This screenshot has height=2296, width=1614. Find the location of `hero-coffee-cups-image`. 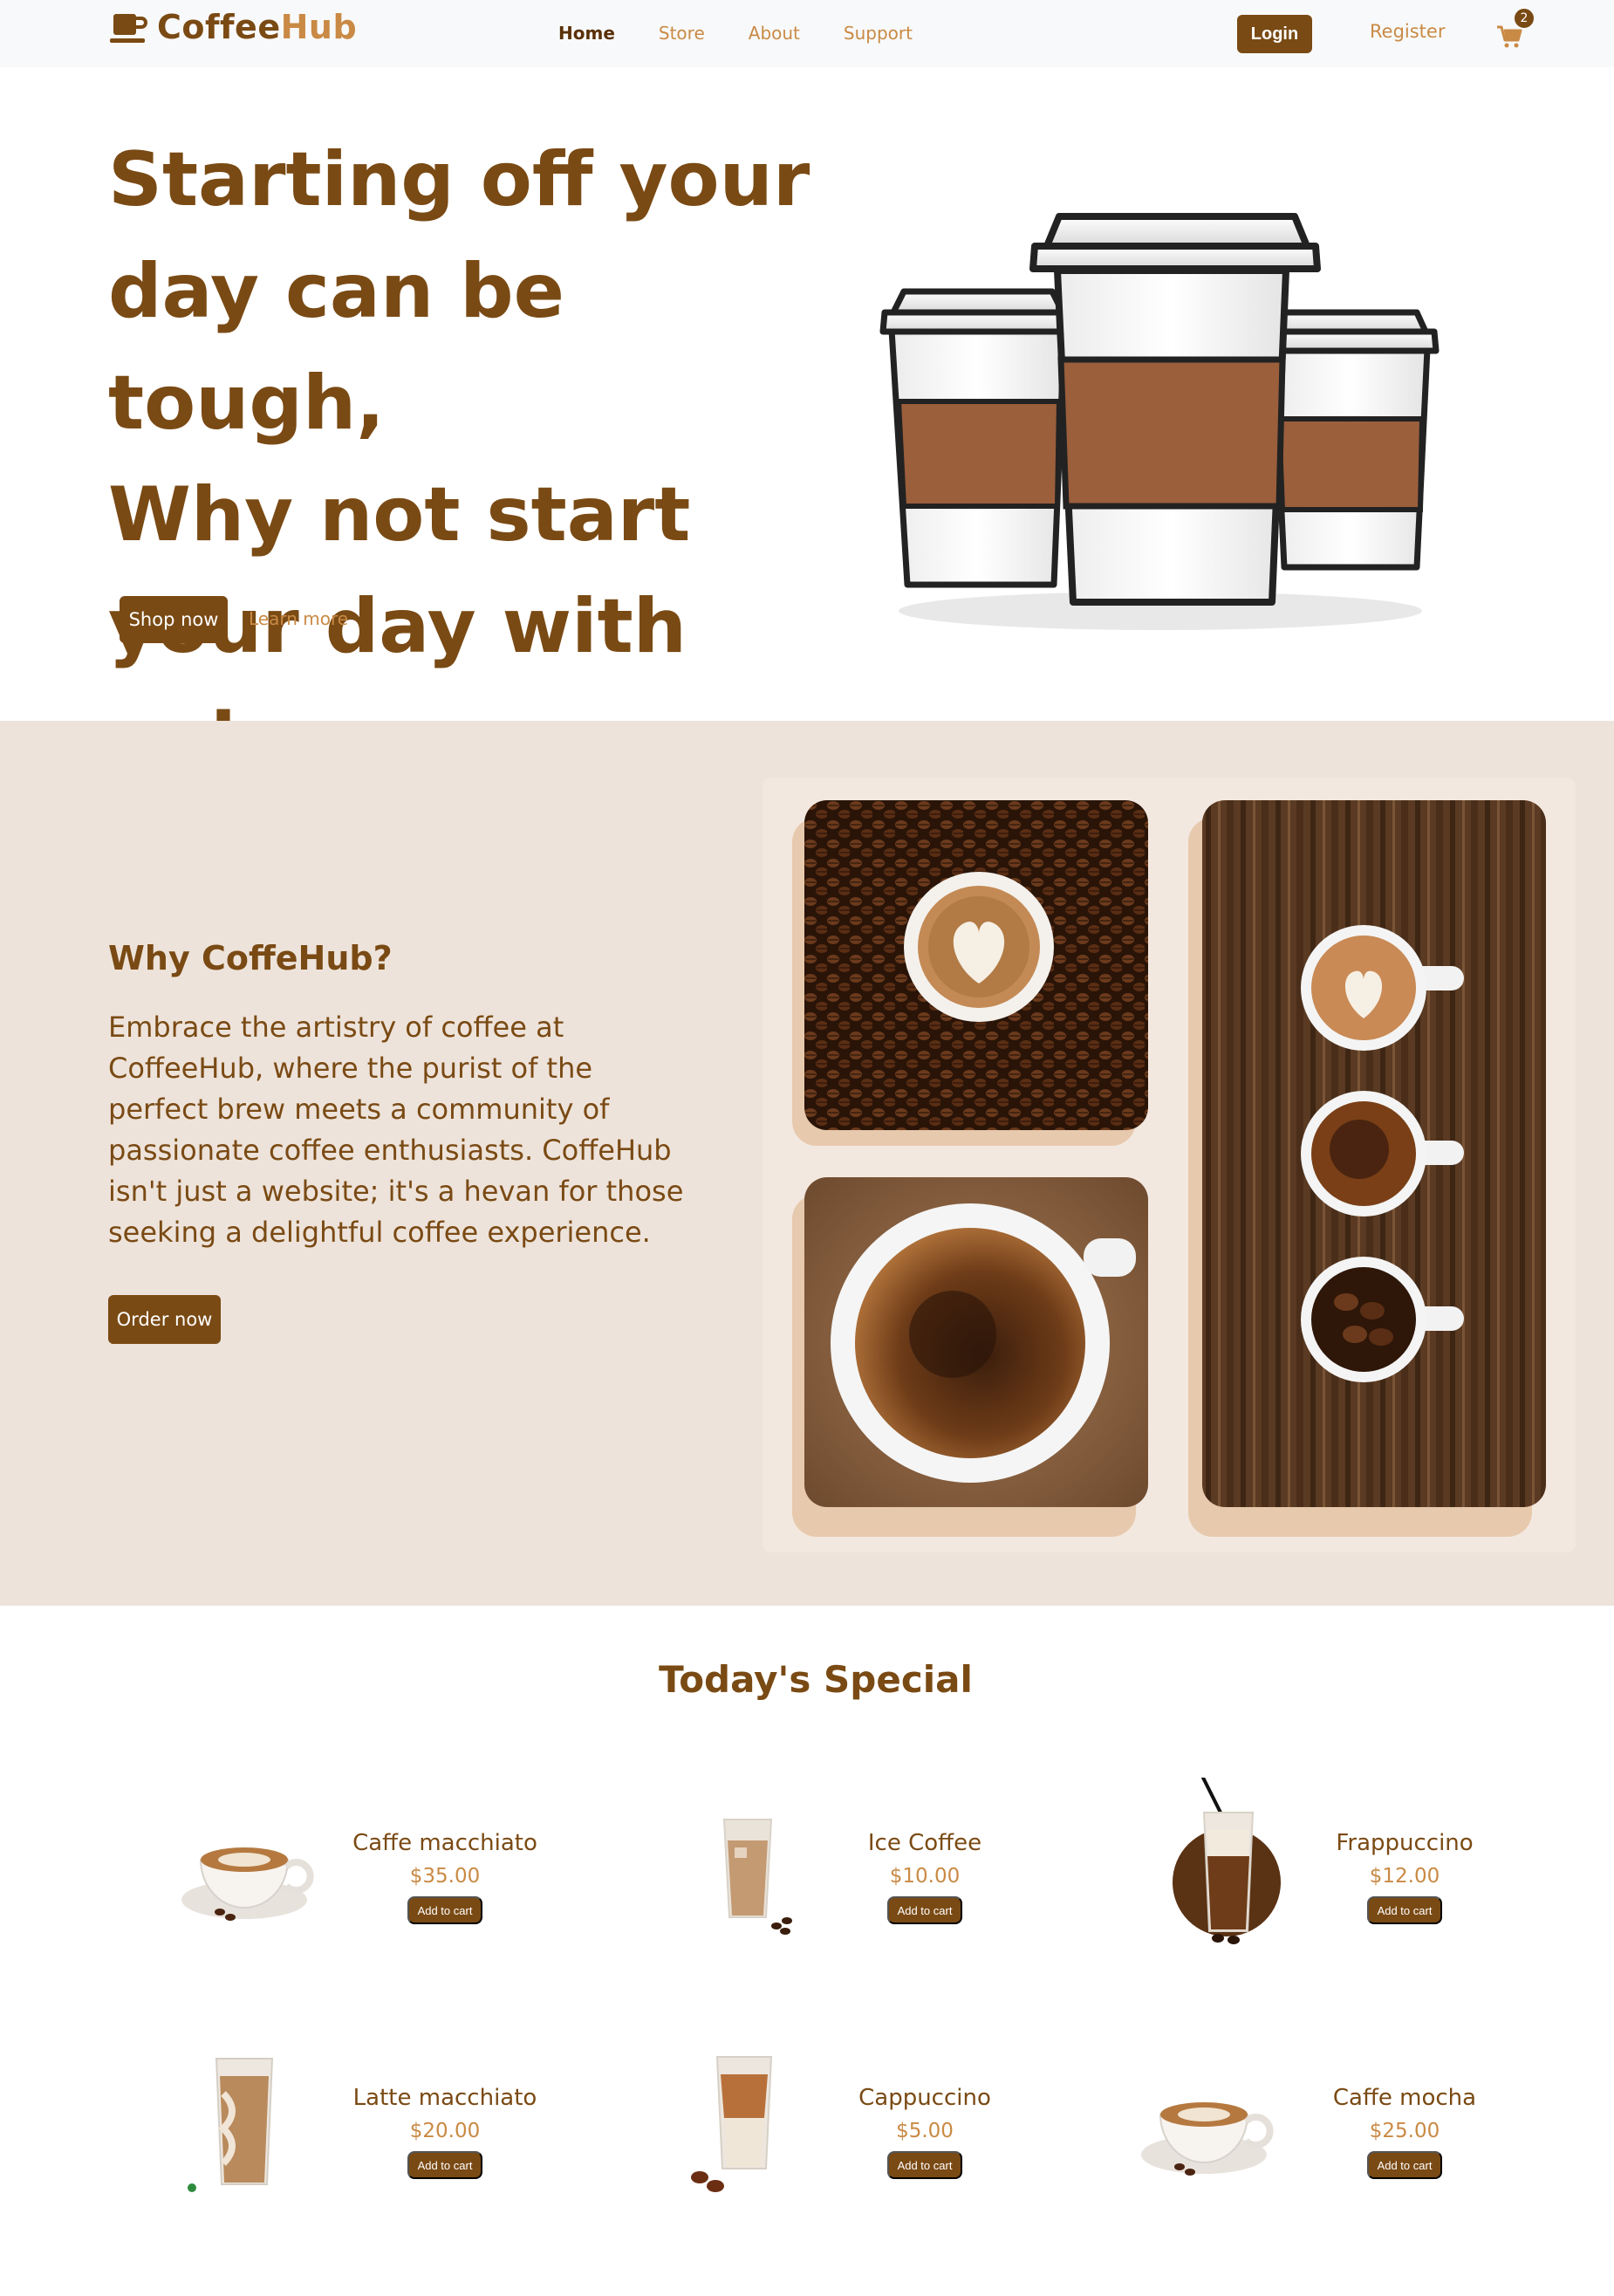

hero-coffee-cups-image is located at coordinates (1159, 422).